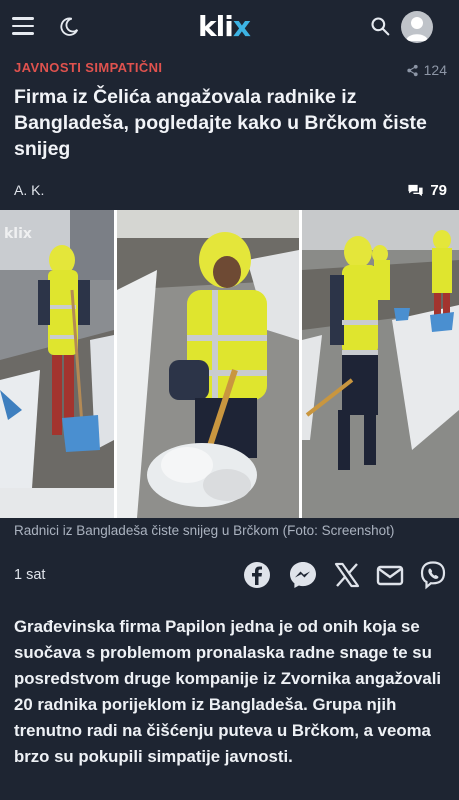 This screenshot has width=459, height=800. Describe the element at coordinates (57, 364) in the screenshot. I see `photo-panel-left: klix` at that location.